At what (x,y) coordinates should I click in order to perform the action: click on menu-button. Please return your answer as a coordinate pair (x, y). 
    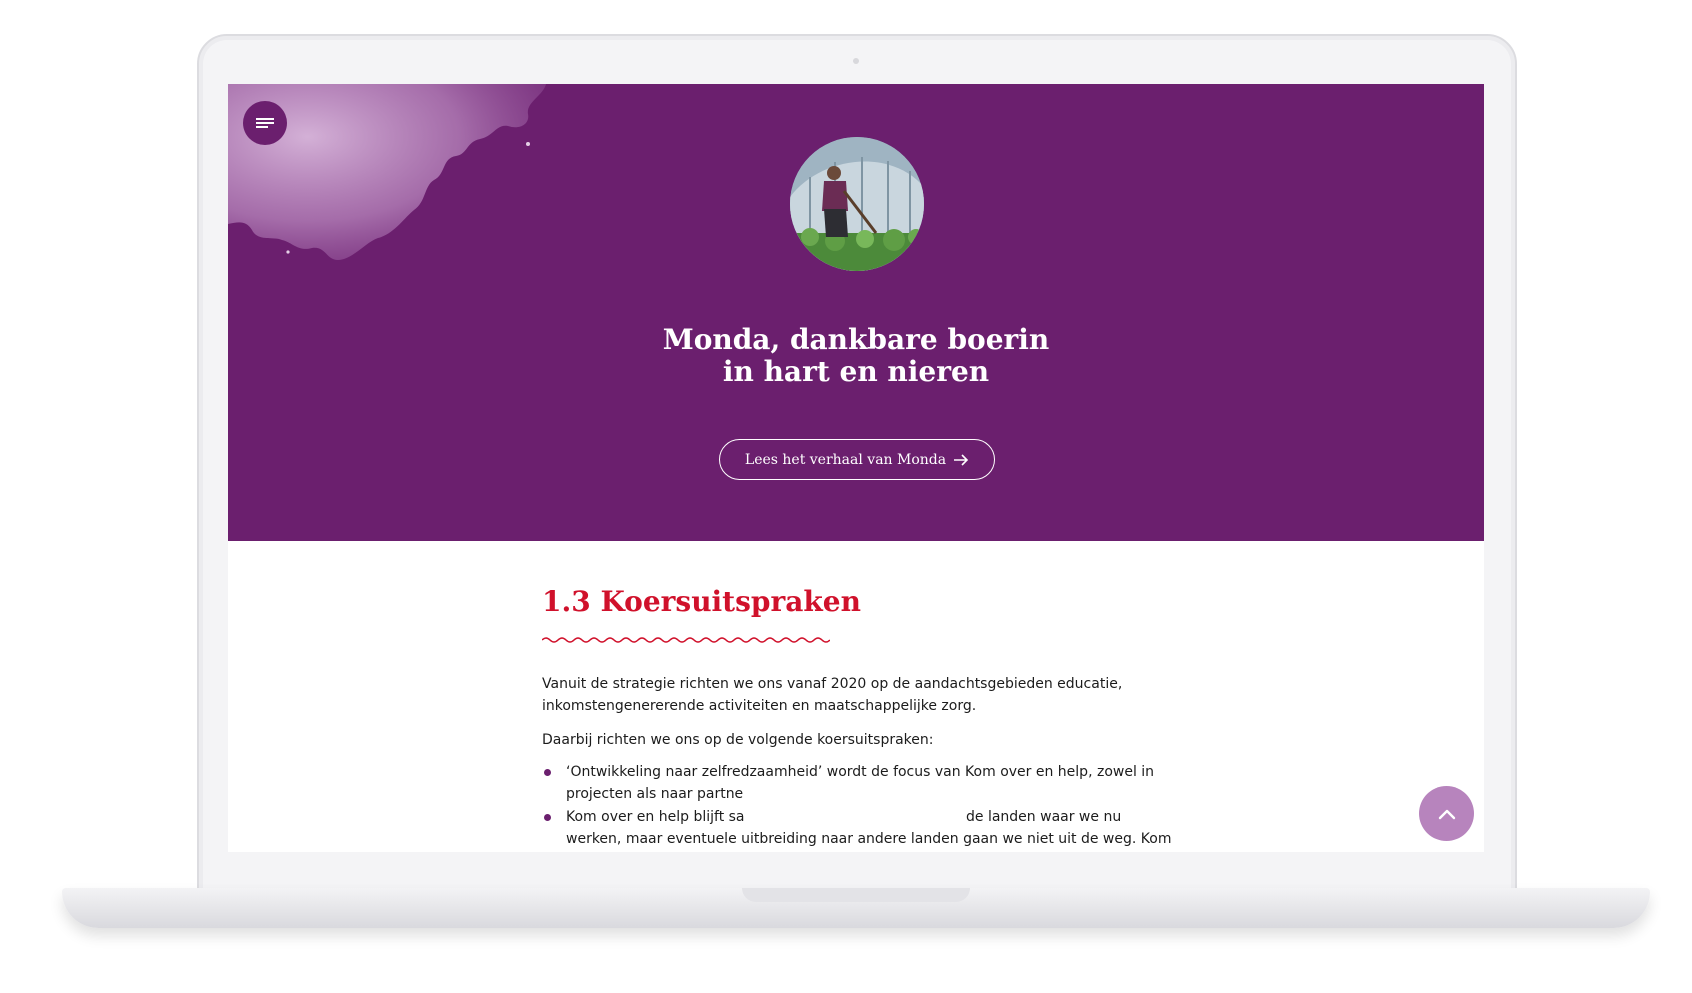
    Looking at the image, I should click on (265, 123).